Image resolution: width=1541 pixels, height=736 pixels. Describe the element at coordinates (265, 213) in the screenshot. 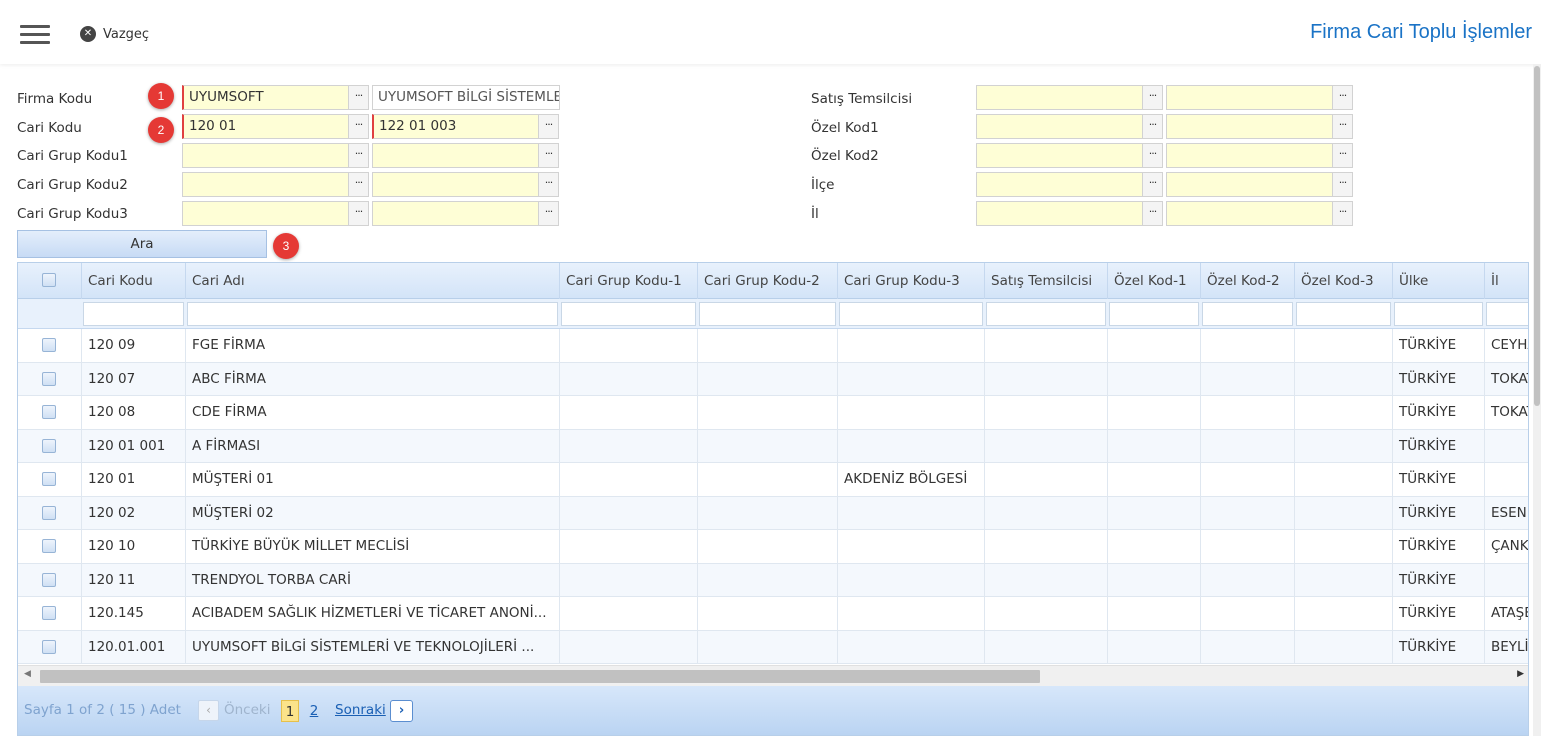

I see `cari-grup-kodu3-from-input` at that location.